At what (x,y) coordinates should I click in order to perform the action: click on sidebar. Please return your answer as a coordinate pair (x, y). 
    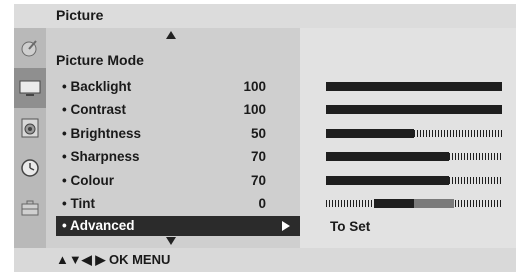
    Looking at the image, I should click on (30, 138).